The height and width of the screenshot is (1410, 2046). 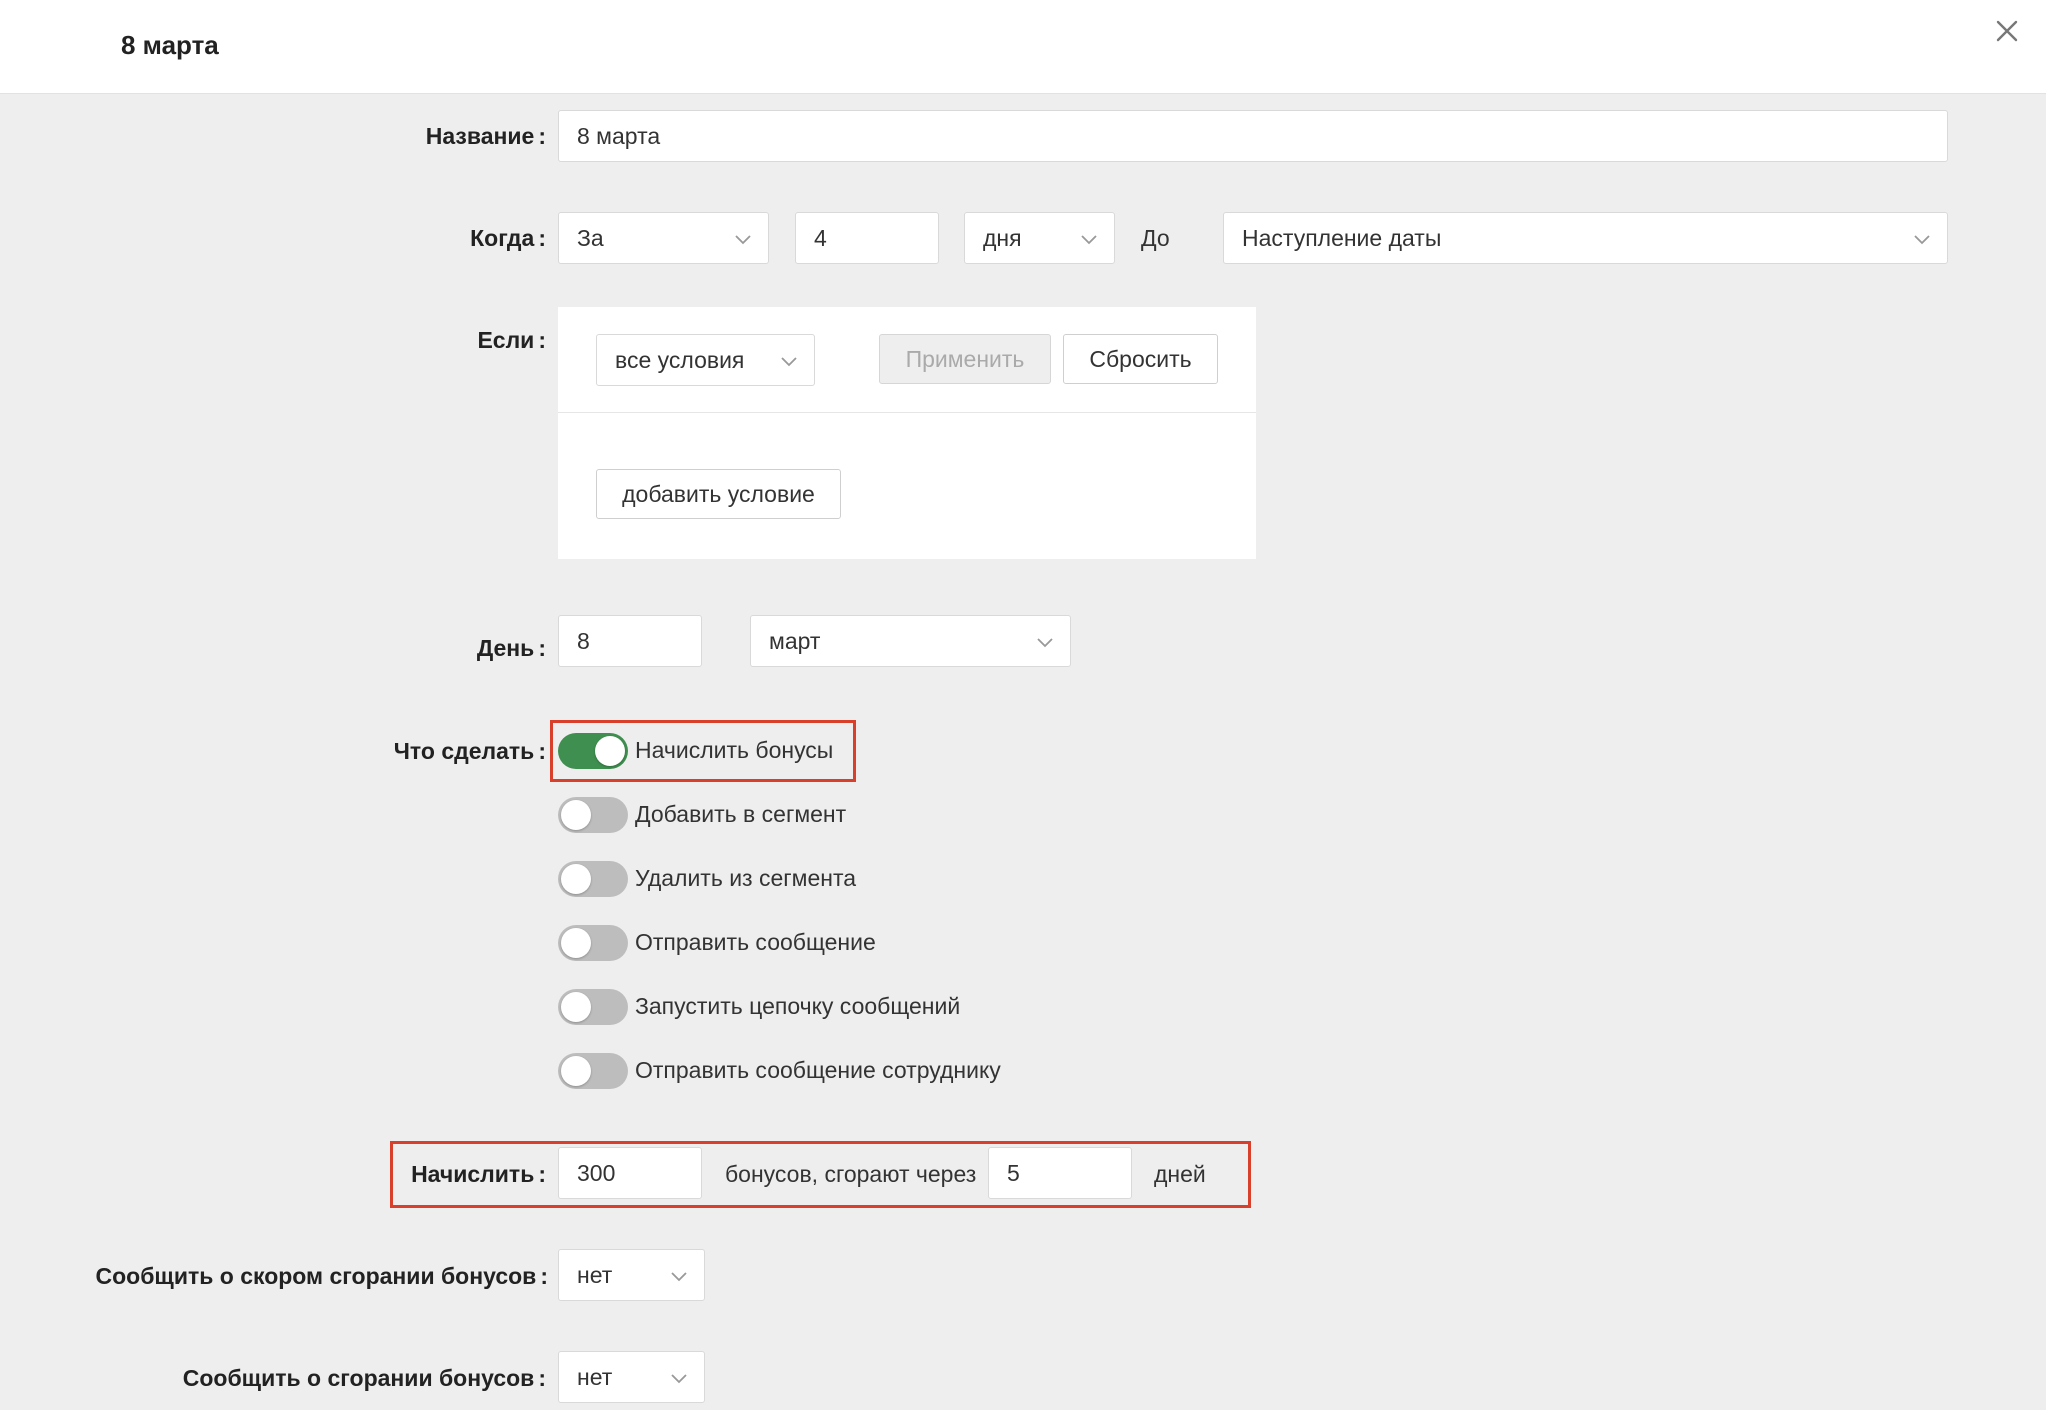 What do you see at coordinates (798, 1006) in the screenshot?
I see `action-label: Запустить цепочку сообщений` at bounding box center [798, 1006].